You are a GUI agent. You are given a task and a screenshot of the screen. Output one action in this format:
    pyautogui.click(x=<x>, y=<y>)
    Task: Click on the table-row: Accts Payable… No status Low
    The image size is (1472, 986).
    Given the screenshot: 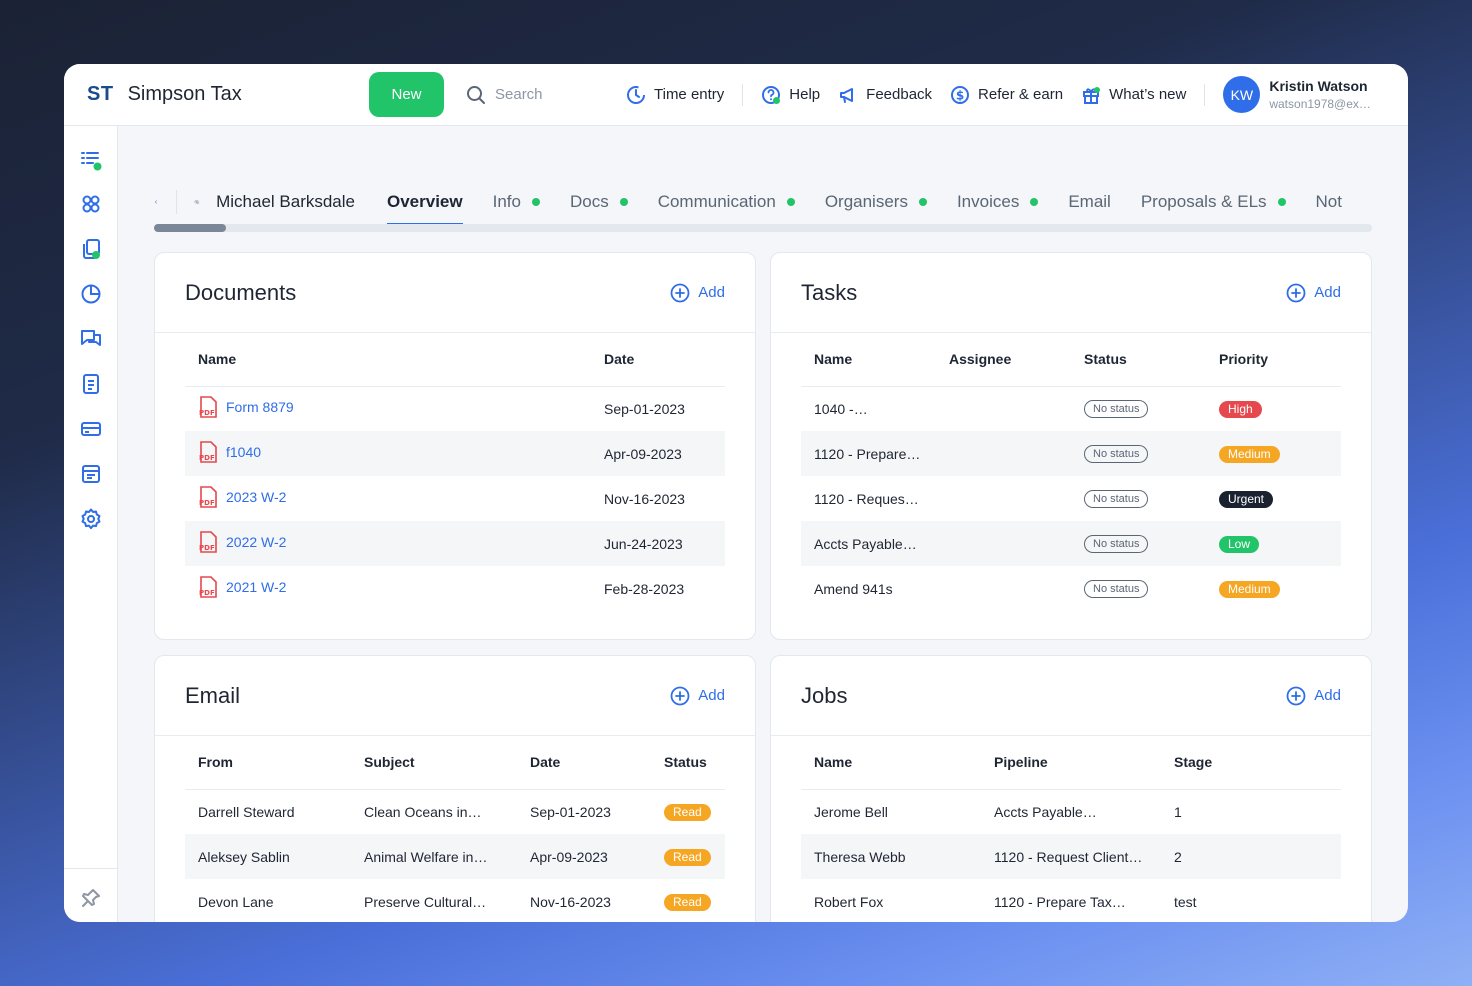 What is the action you would take?
    pyautogui.click(x=1071, y=543)
    